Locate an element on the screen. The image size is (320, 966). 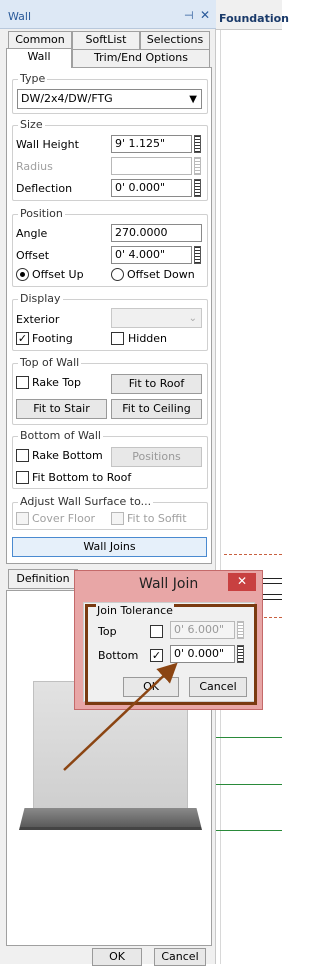
annotation-arrow is located at coordinates (120, 716).